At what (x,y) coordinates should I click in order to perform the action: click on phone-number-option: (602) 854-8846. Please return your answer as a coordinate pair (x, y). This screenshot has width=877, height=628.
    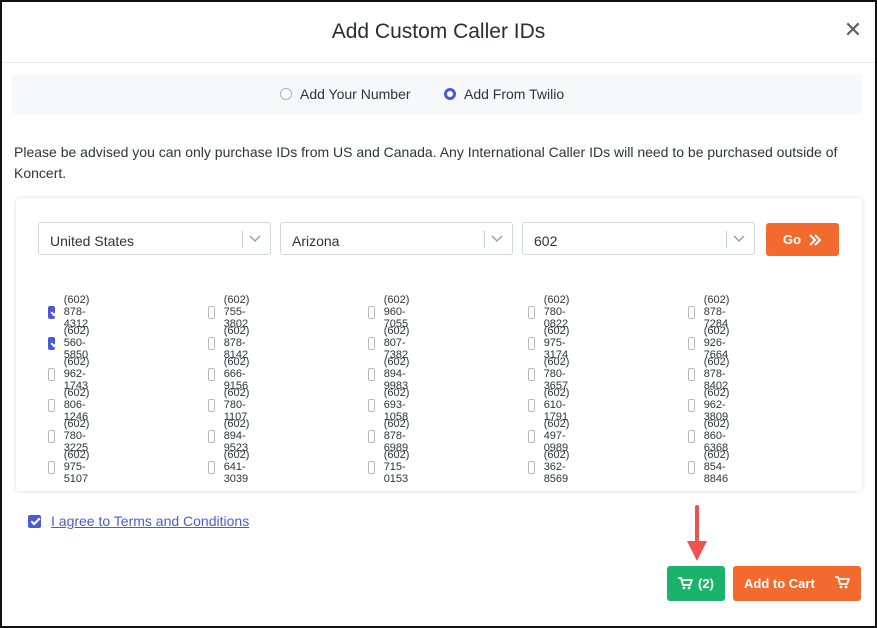
    Looking at the image, I should click on (712, 467).